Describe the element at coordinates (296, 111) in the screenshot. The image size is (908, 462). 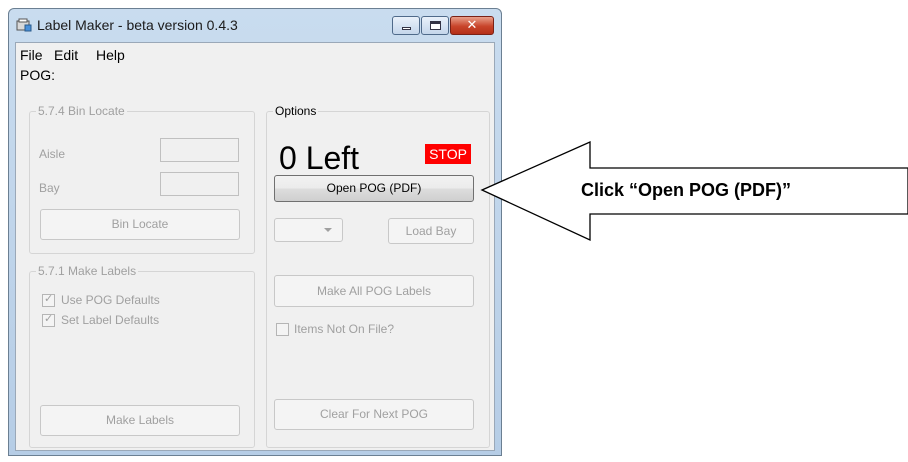
I see `options-group-title: Options` at that location.